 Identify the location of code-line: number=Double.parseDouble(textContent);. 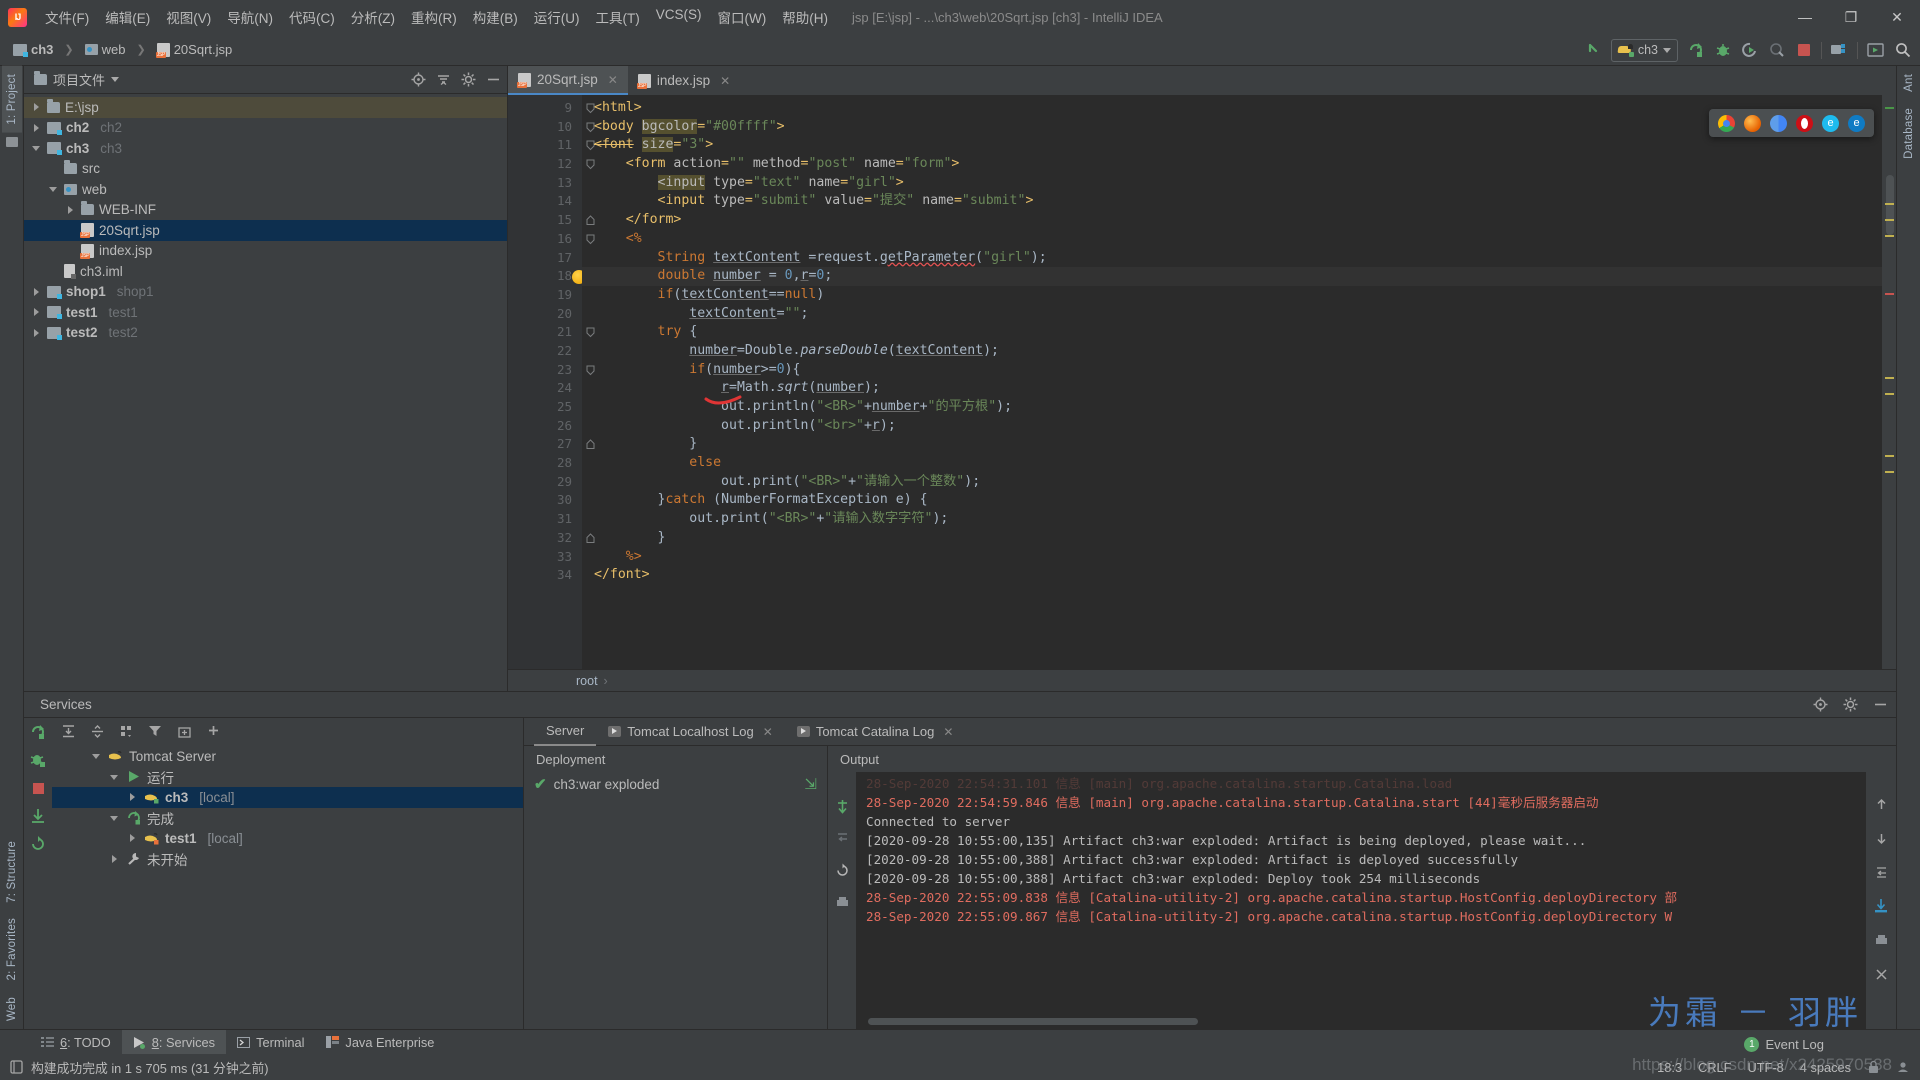
(1232, 351).